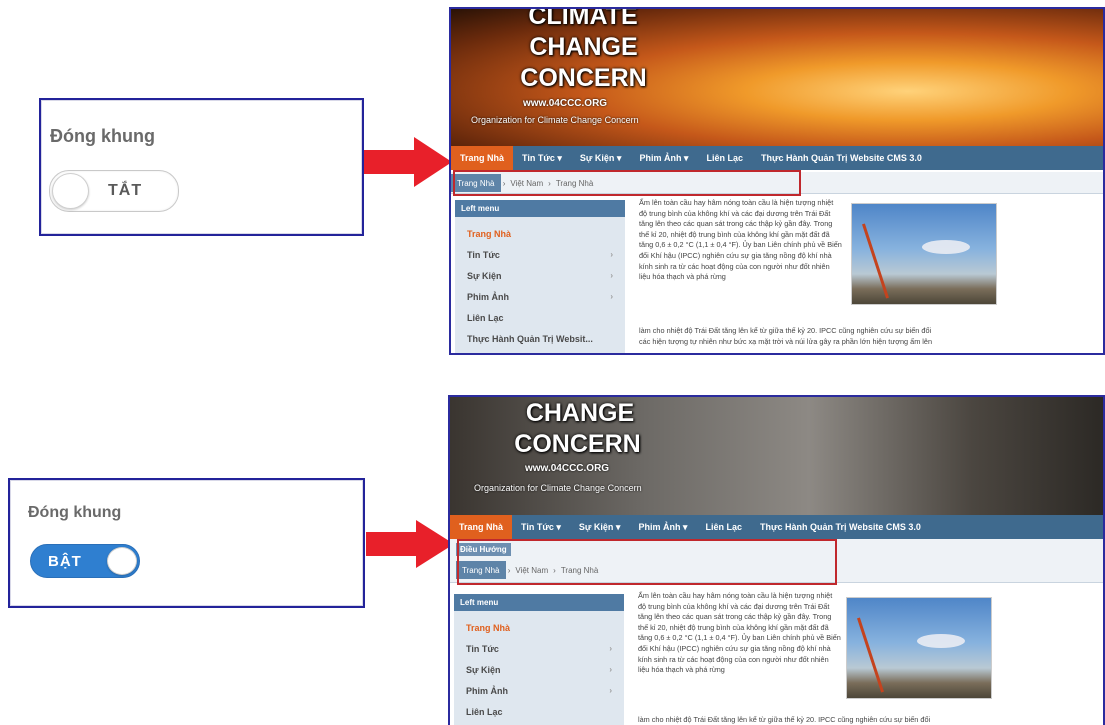  Describe the element at coordinates (85, 561) in the screenshot. I see `frame-toggle-on: BẬT` at that location.